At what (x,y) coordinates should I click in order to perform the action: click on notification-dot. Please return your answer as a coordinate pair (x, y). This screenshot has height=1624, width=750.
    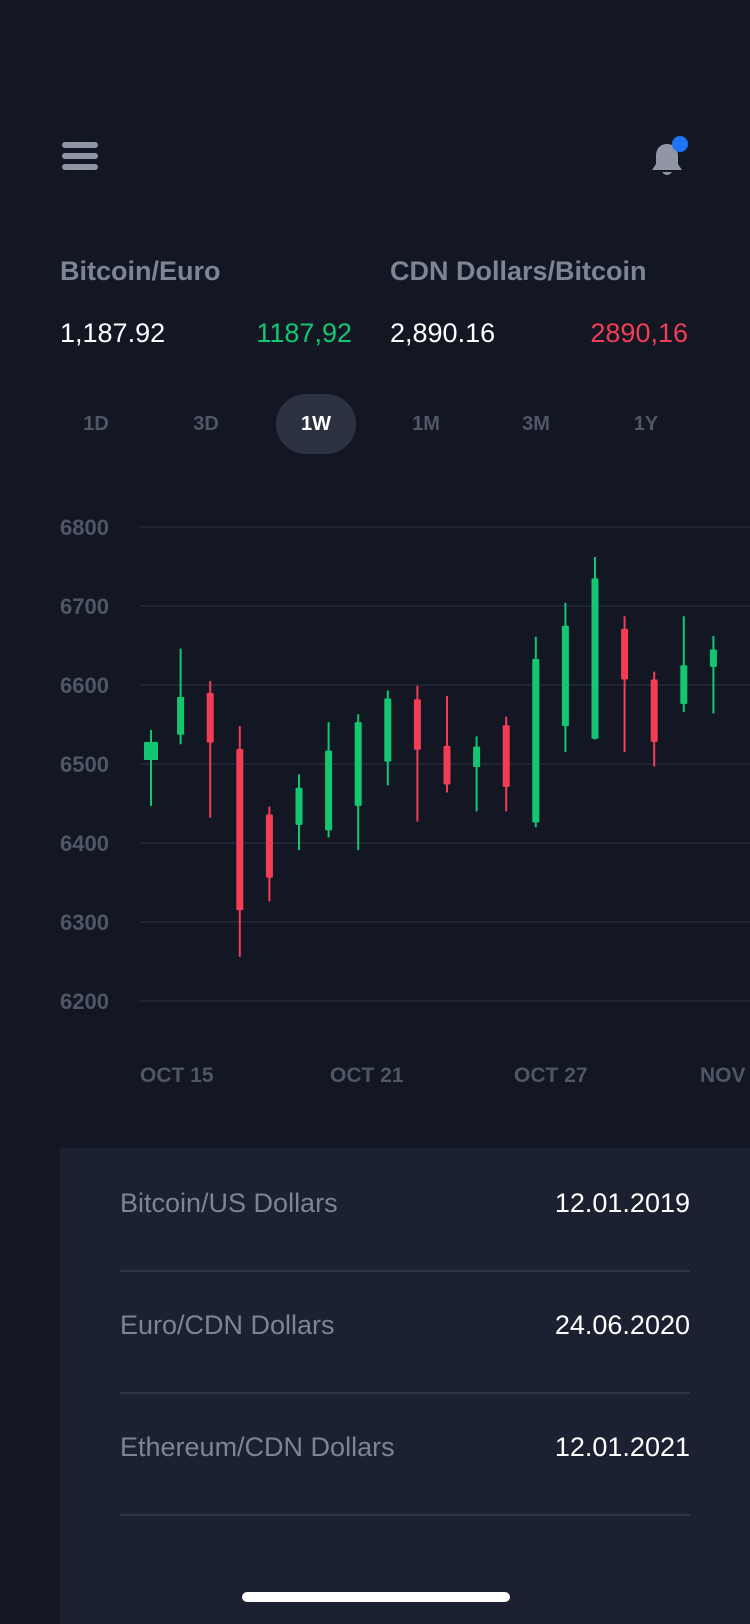
    Looking at the image, I should click on (680, 144).